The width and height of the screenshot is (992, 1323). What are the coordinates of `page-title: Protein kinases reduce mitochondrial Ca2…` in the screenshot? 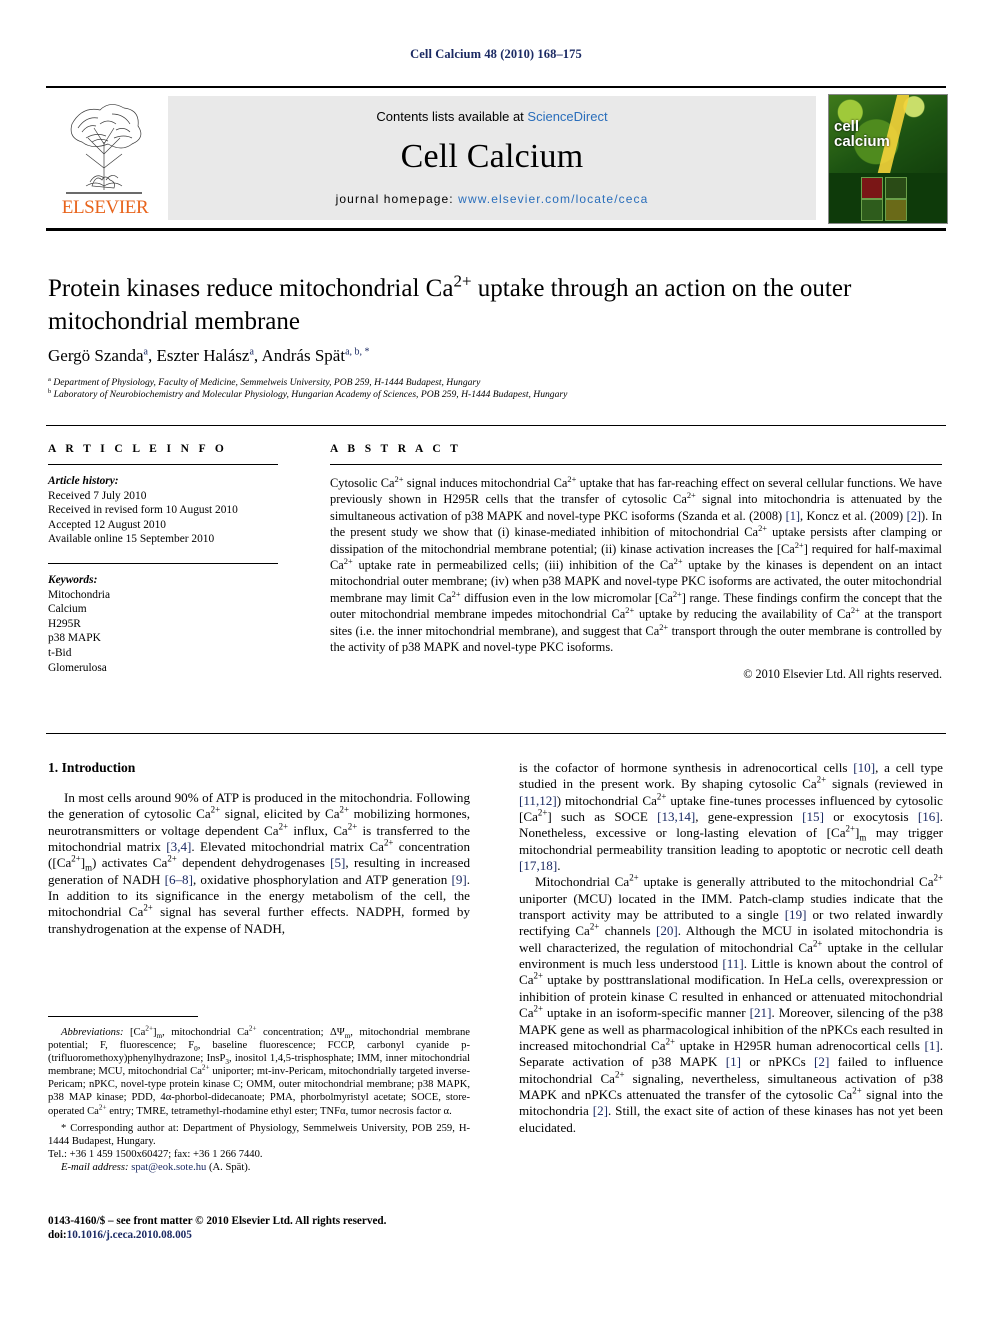 It's located at (493, 305).